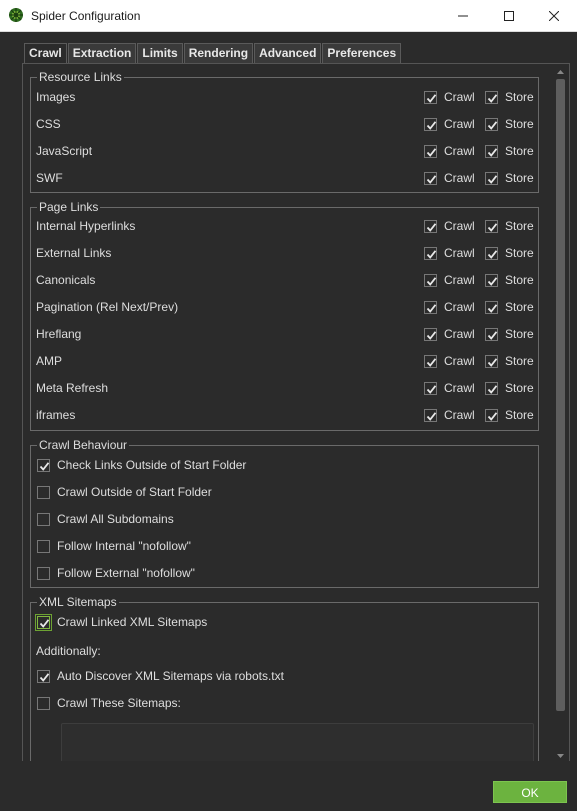 The width and height of the screenshot is (577, 811). Describe the element at coordinates (554, 16) in the screenshot. I see `close-button` at that location.